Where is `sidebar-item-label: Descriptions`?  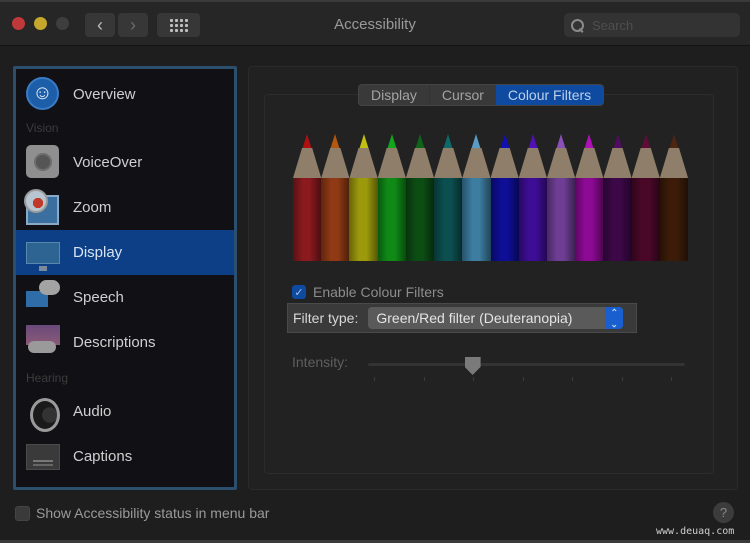 sidebar-item-label: Descriptions is located at coordinates (114, 342).